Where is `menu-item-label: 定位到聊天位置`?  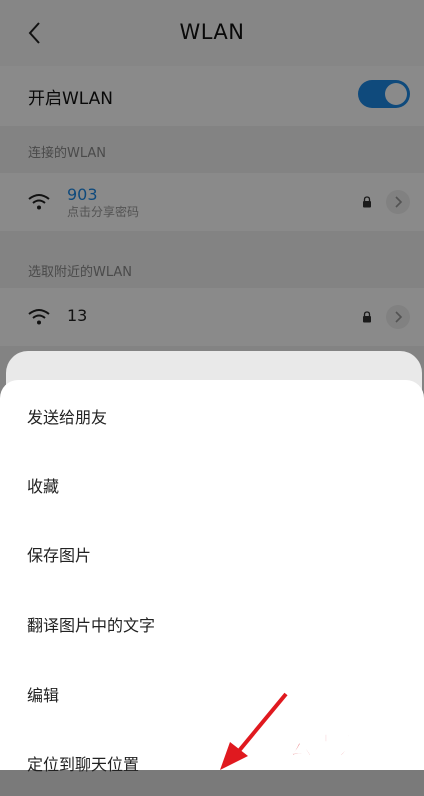
menu-item-label: 定位到聊天位置 is located at coordinates (83, 764).